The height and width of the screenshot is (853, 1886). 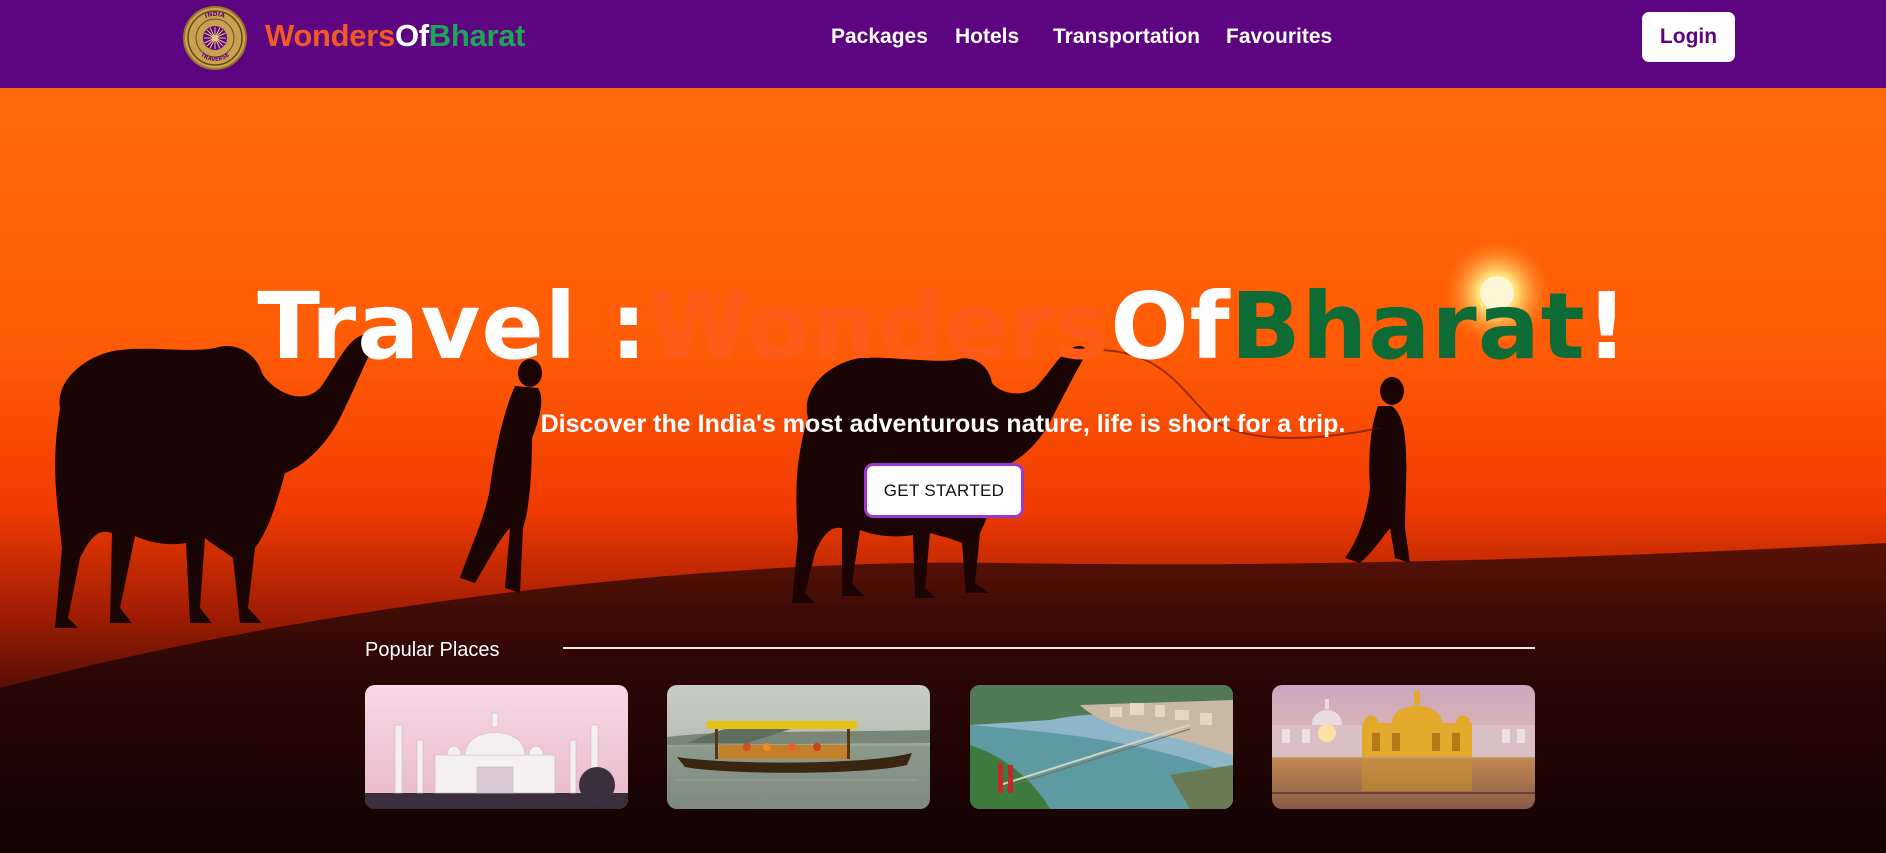 I want to click on place-card-shikara-lake, so click(x=798, y=747).